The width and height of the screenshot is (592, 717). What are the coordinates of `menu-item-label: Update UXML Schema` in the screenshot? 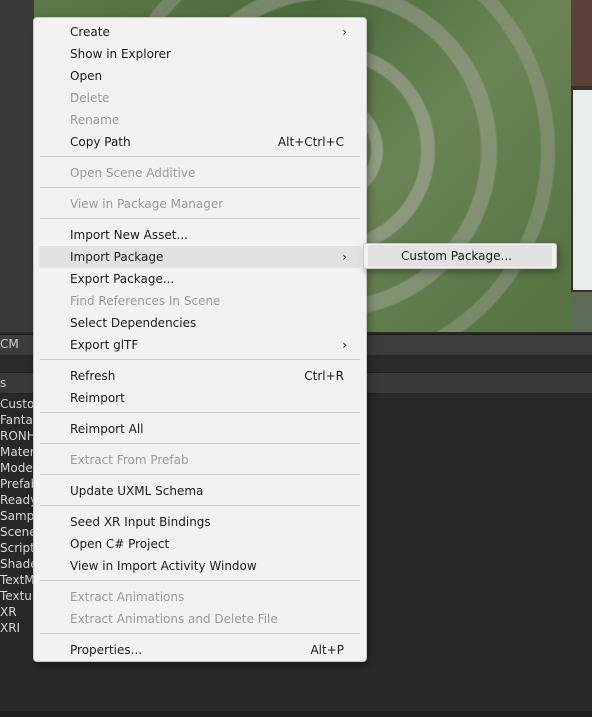 It's located at (137, 491).